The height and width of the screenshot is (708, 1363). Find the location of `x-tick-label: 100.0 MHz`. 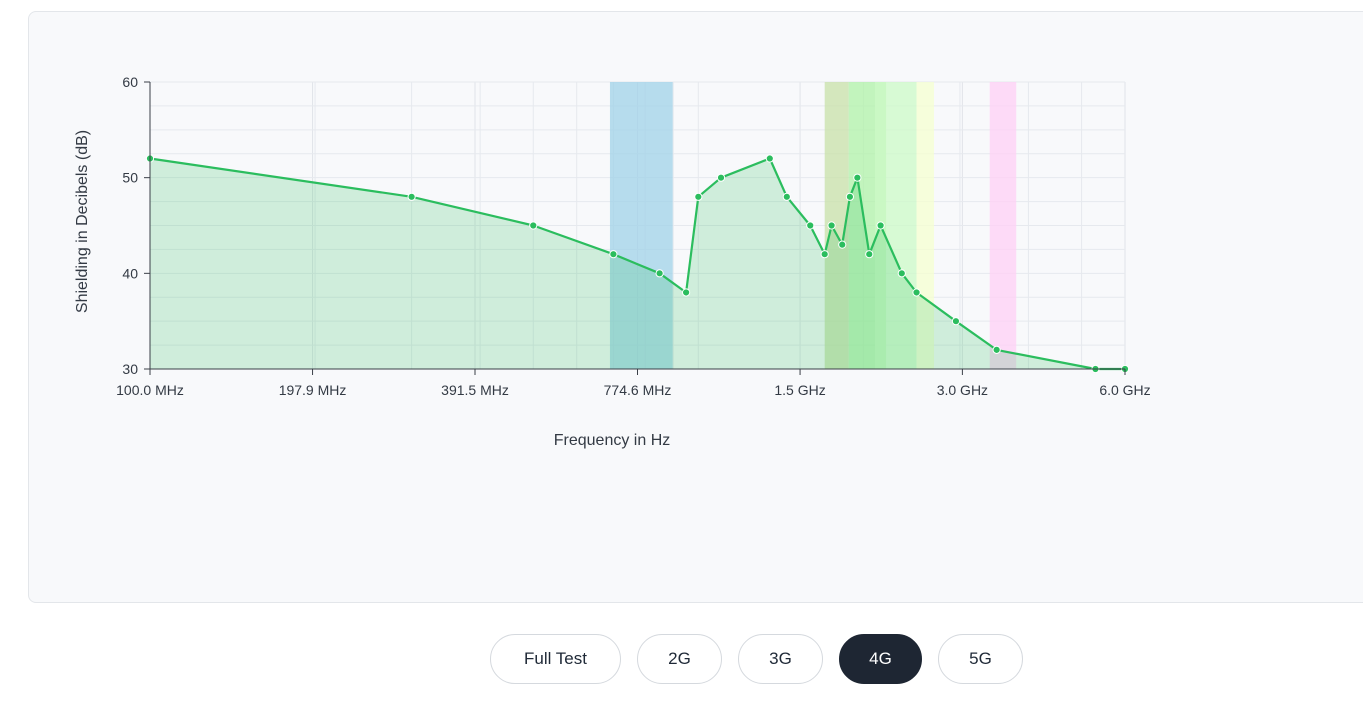

x-tick-label: 100.0 MHz is located at coordinates (150, 390).